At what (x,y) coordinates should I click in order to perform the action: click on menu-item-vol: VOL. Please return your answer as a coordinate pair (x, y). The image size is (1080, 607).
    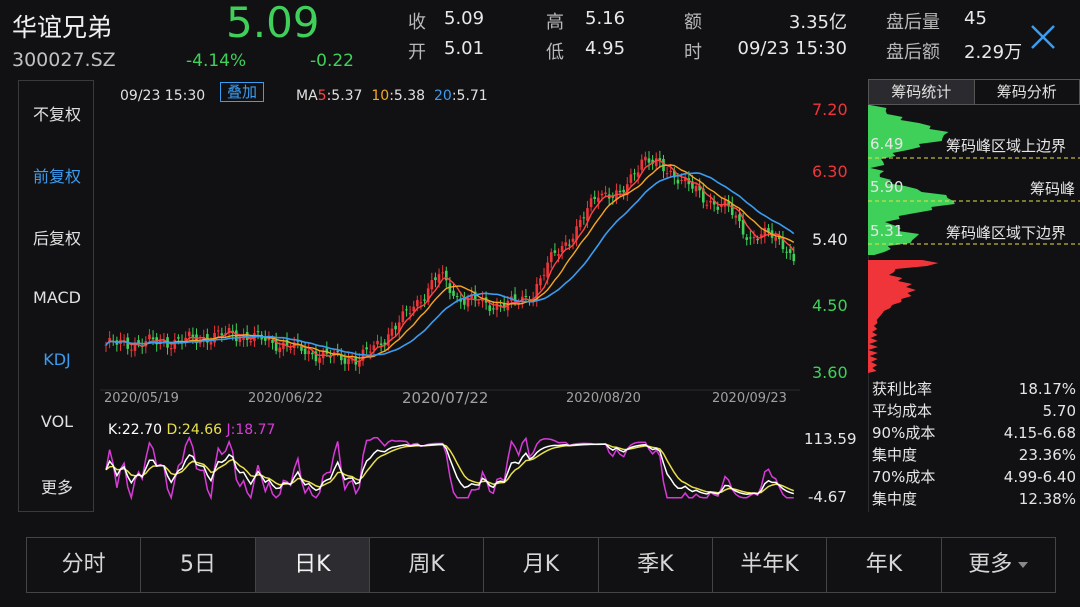
    Looking at the image, I should click on (57, 421).